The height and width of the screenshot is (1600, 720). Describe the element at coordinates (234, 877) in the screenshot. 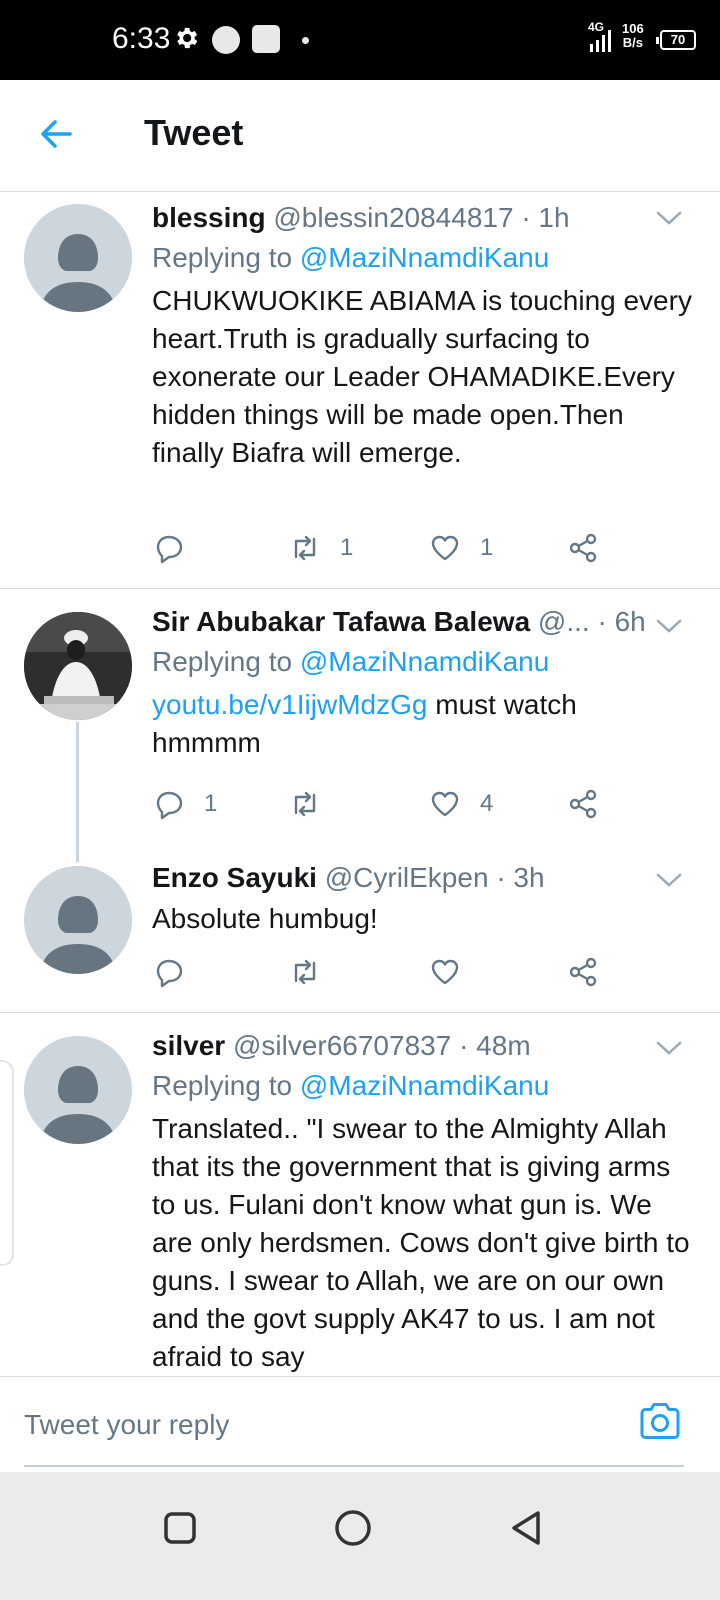

I see `author-name: Enzo Sayuki` at that location.